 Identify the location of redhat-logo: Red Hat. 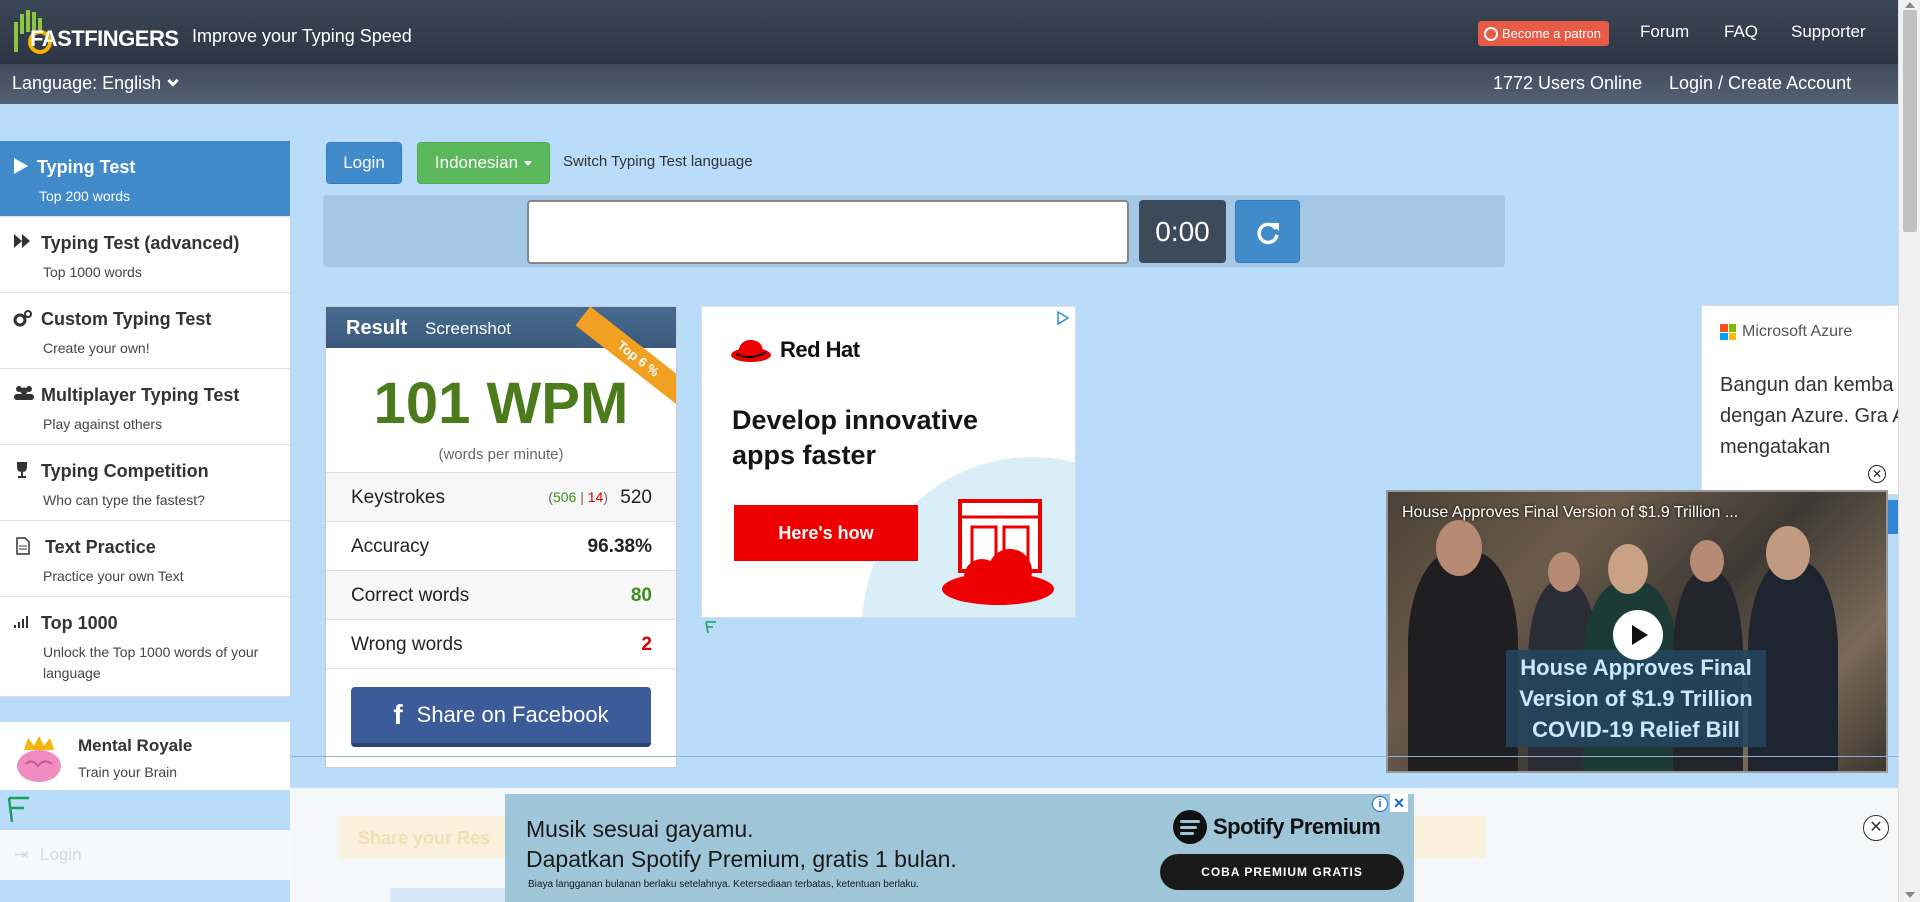
(795, 350).